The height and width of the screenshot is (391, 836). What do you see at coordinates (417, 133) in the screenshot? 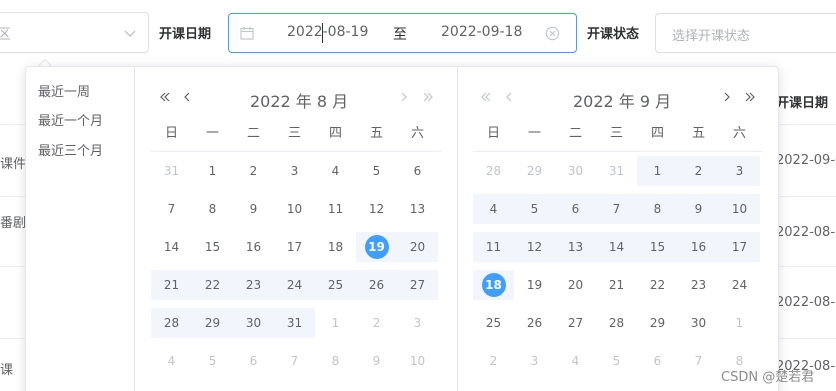
I see `weekday-header: 六` at bounding box center [417, 133].